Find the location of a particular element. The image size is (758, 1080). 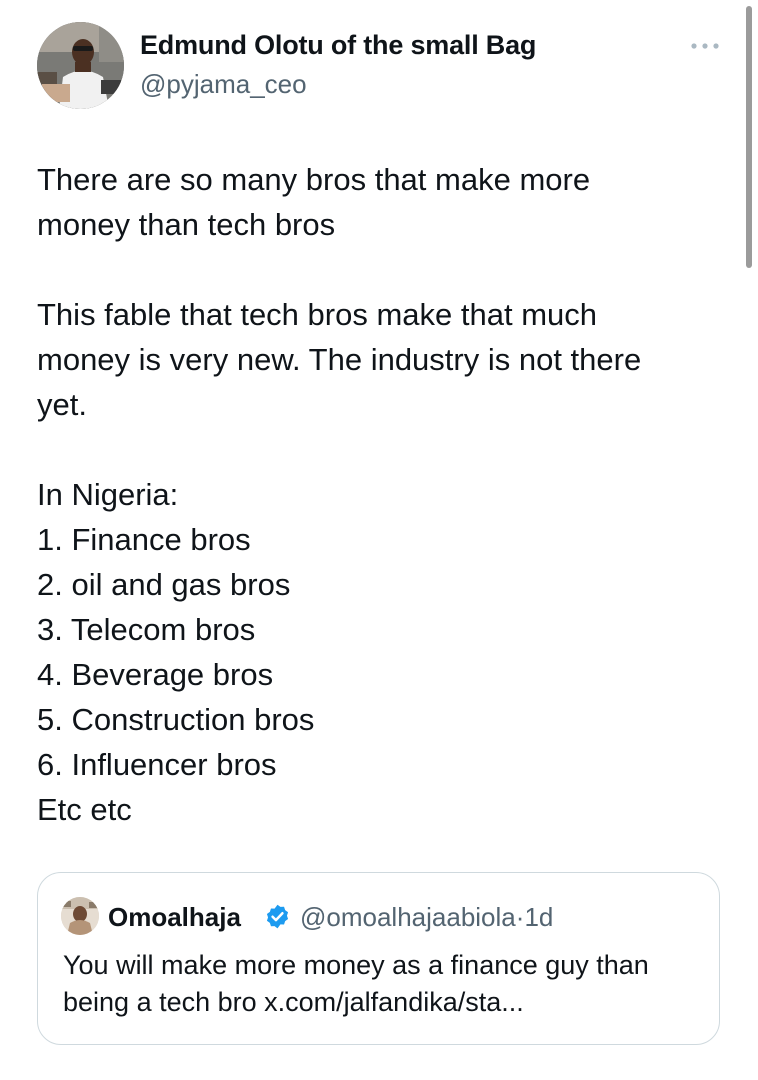

tweet-line: 4. Beverage bros is located at coordinates (155, 674).